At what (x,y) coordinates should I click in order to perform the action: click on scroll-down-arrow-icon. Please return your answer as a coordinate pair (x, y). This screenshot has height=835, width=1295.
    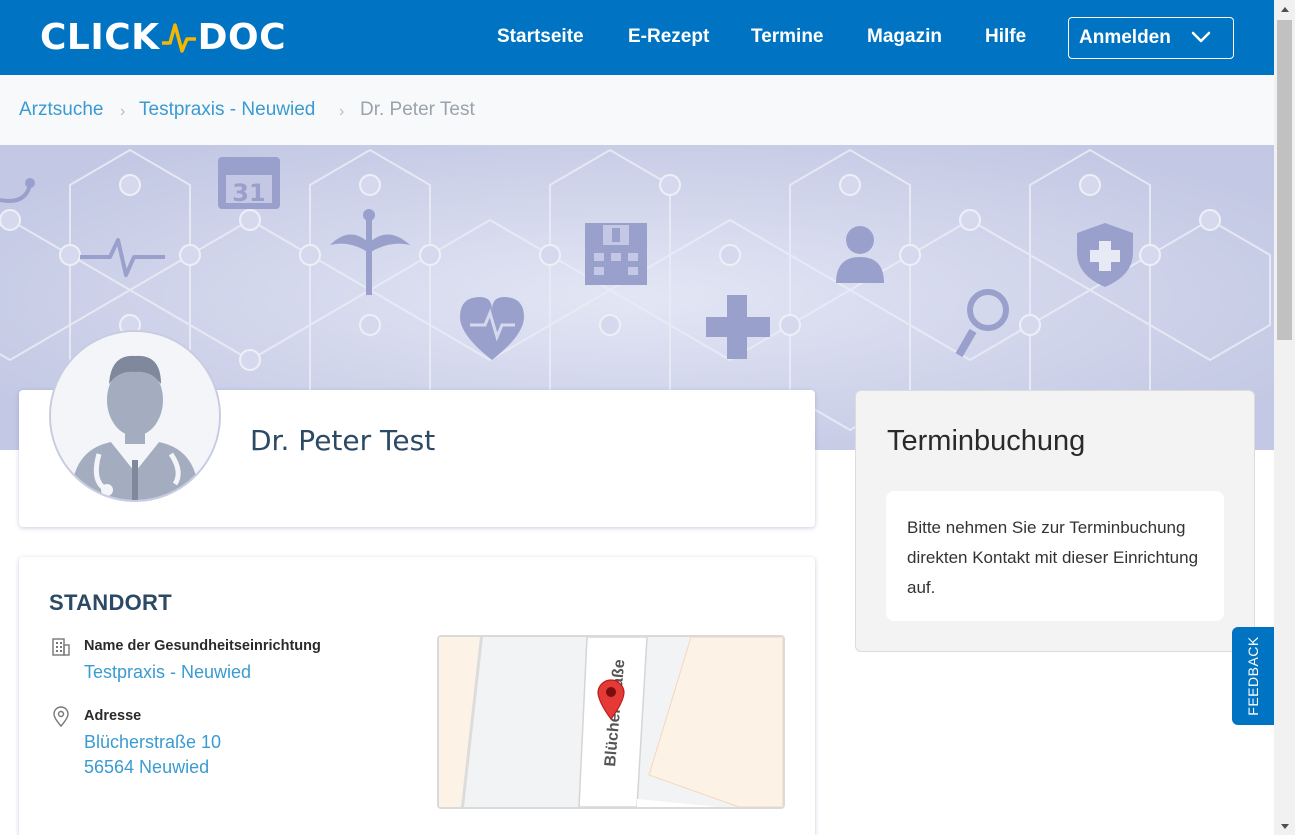
    Looking at the image, I should click on (1284, 826).